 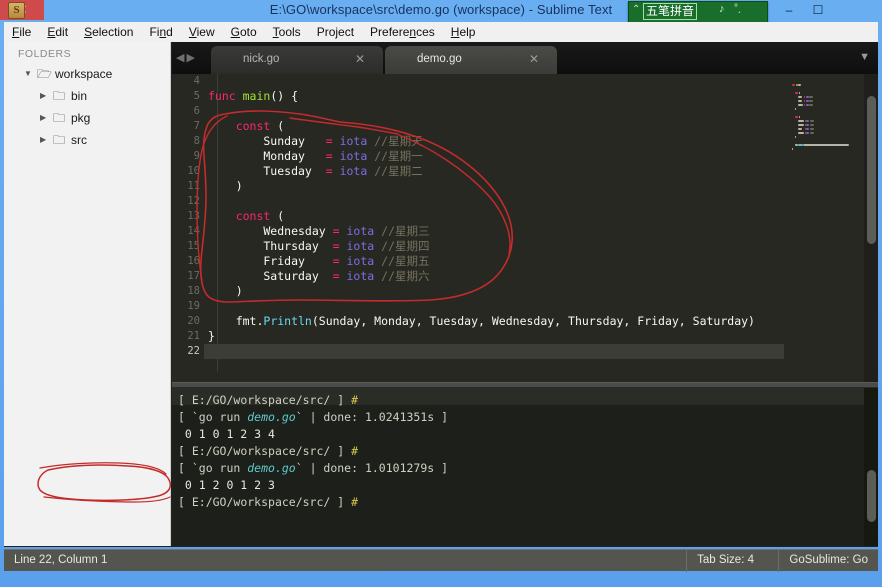 What do you see at coordinates (81, 118) in the screenshot?
I see `sidebar-item-label: pkg` at bounding box center [81, 118].